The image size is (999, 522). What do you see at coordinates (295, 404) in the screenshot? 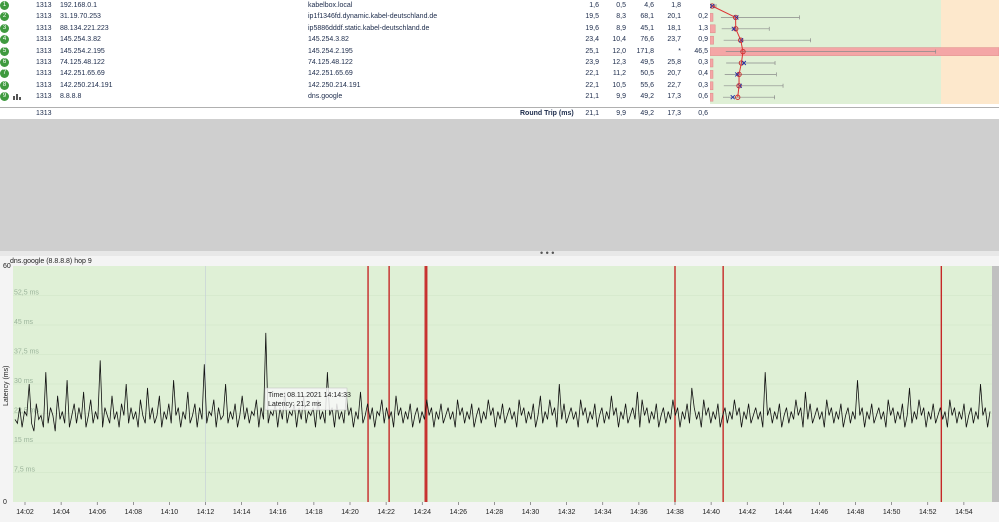
I see `tooltip-latency: Latency: 21,2 ms` at bounding box center [295, 404].